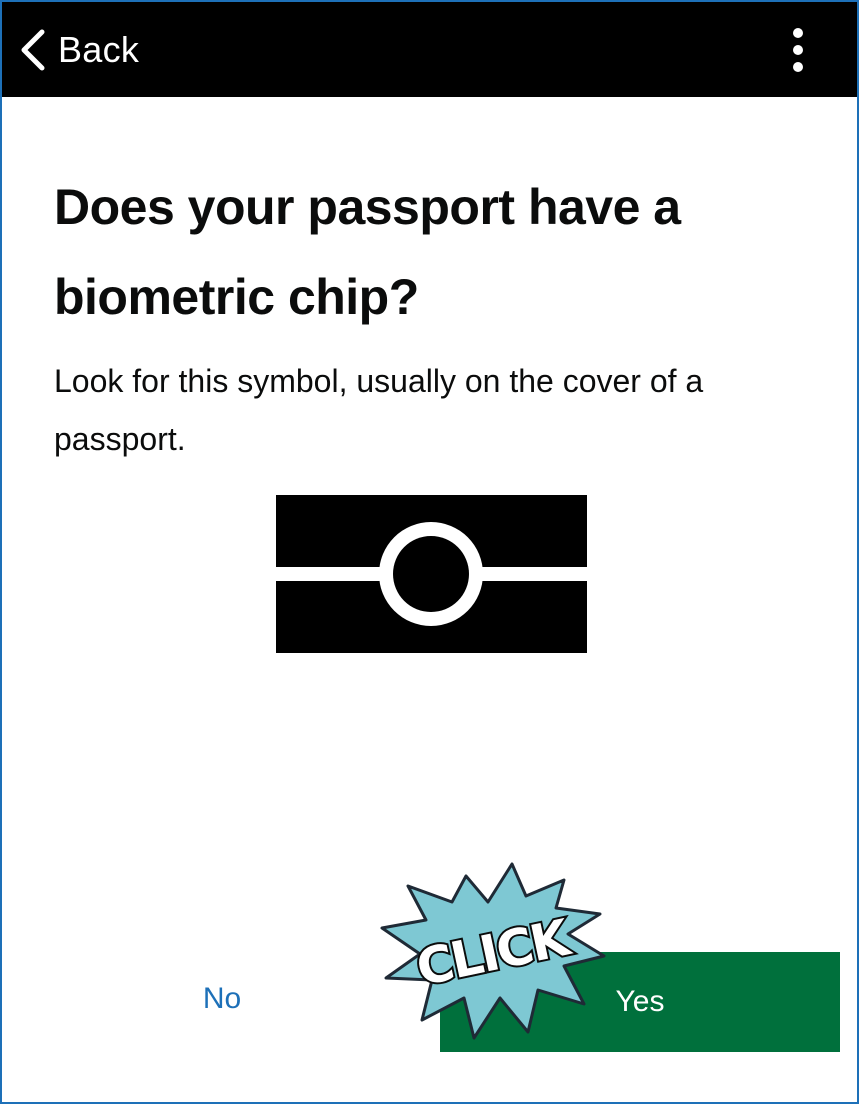 The image size is (859, 1104). What do you see at coordinates (431, 576) in the screenshot?
I see `biometric-chip-icon` at bounding box center [431, 576].